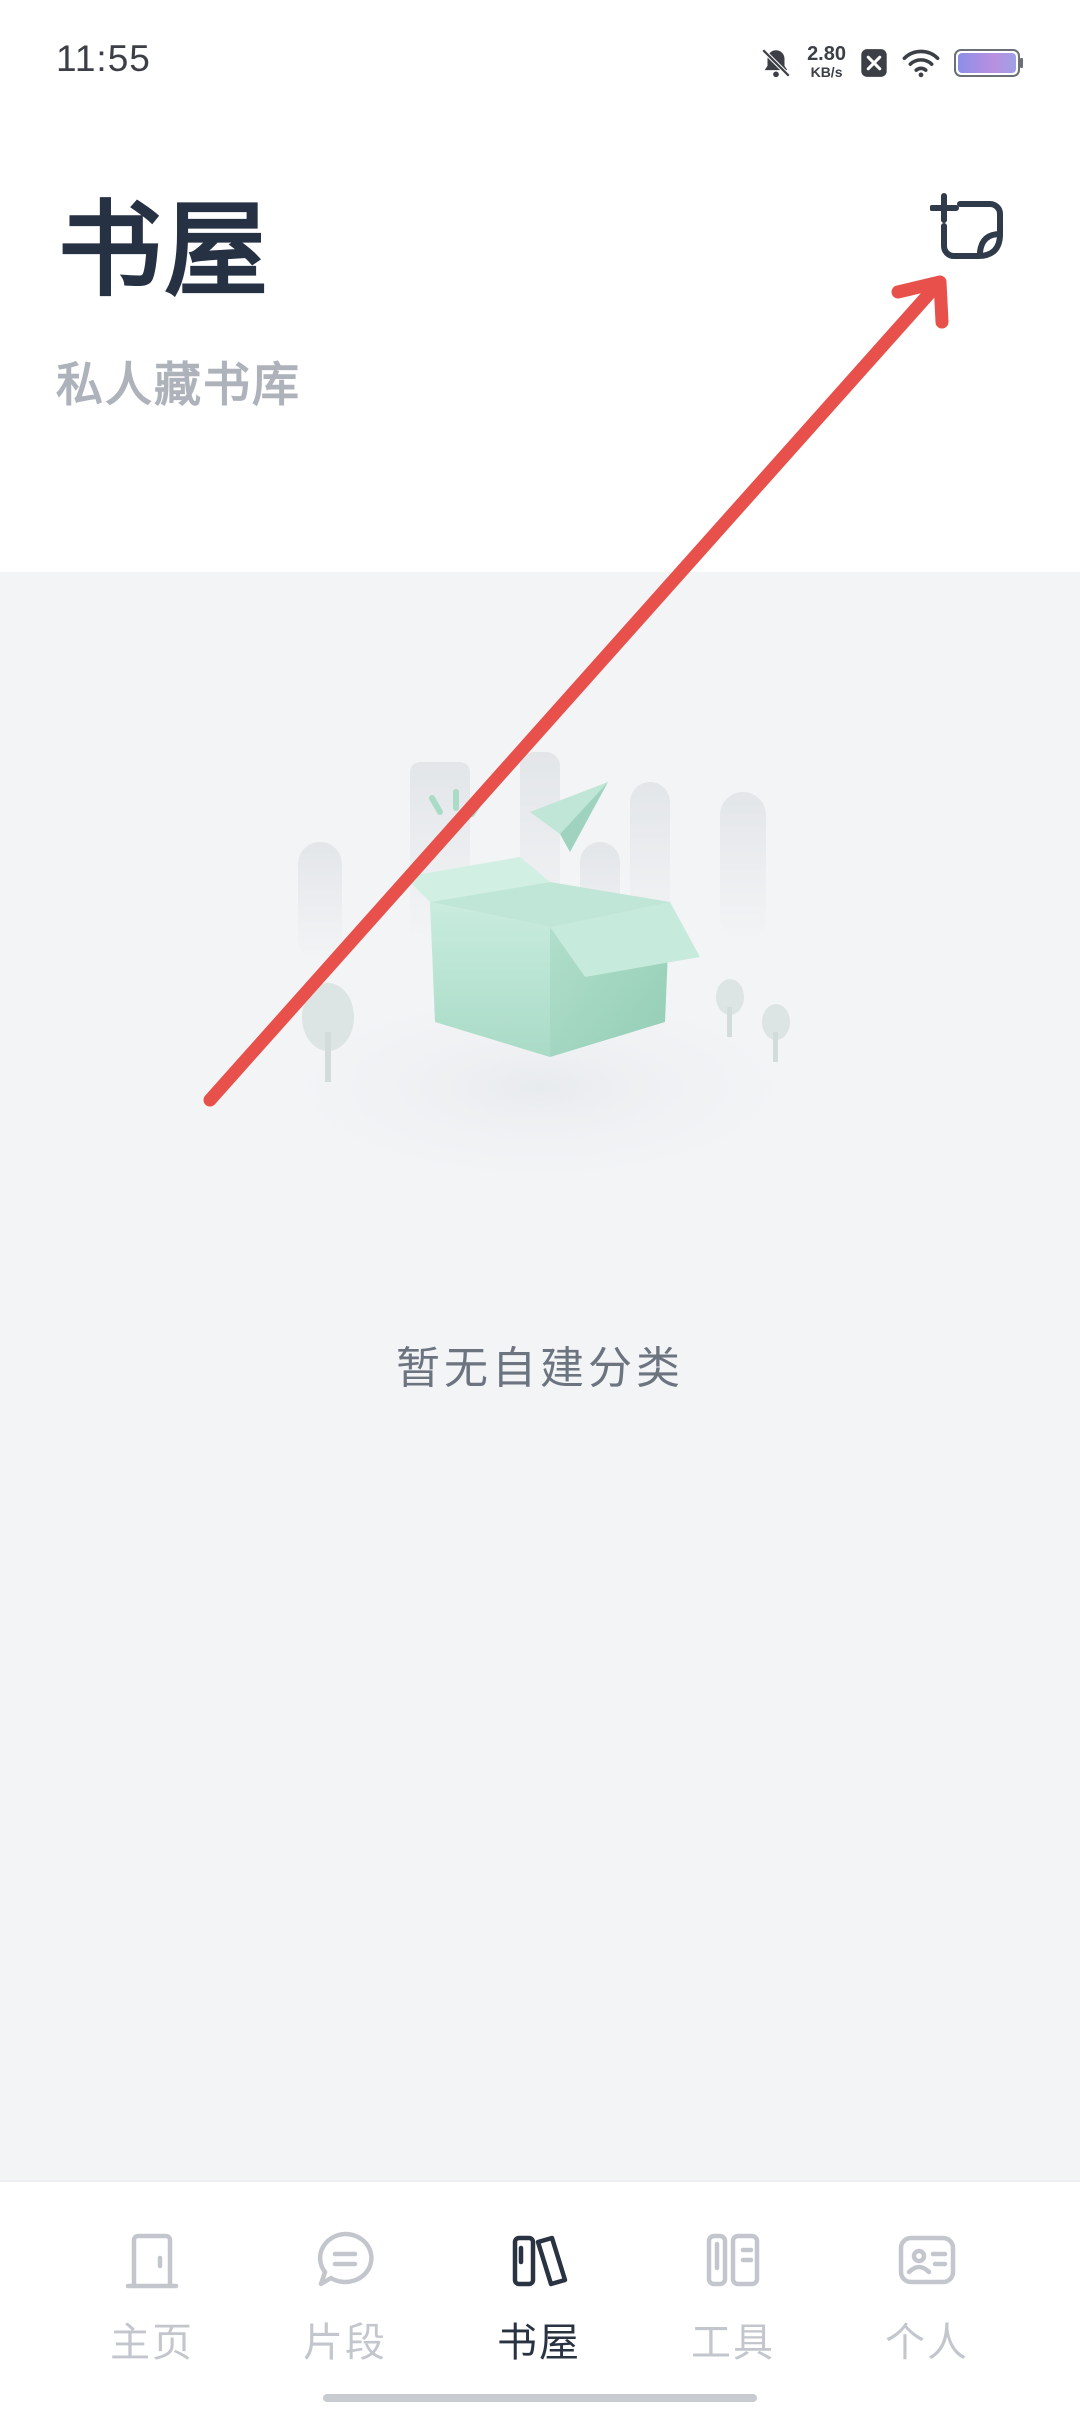 The width and height of the screenshot is (1080, 2410). I want to click on page-subtitle: 私人藏书库, so click(178, 385).